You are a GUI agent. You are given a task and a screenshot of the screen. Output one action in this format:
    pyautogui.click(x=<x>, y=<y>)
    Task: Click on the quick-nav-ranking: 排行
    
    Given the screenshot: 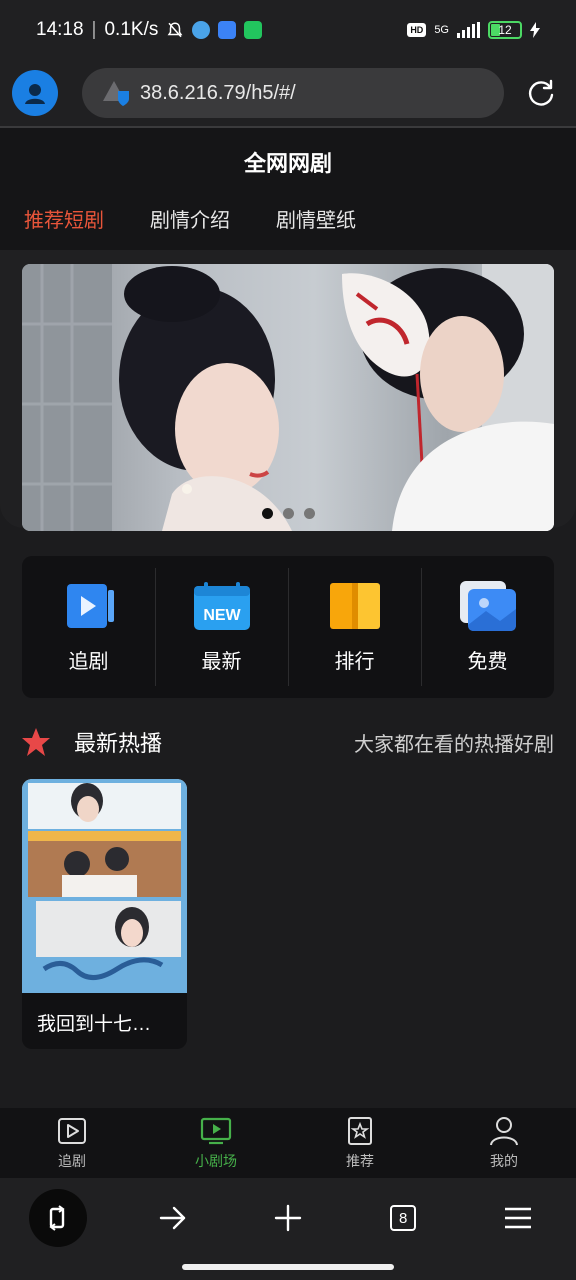 What is the action you would take?
    pyautogui.click(x=354, y=627)
    